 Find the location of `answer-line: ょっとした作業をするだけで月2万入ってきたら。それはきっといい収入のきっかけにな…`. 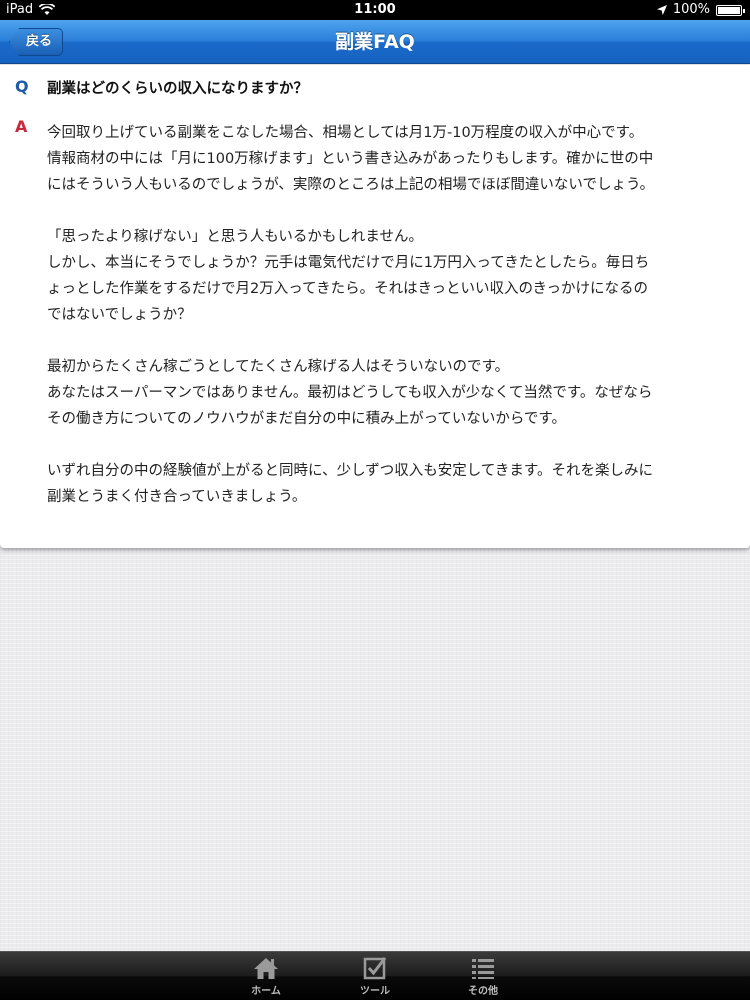

answer-line: ょっとした作業をするだけで月2万入ってきたら。それはきっといい収入のきっかけにな… is located at coordinates (347, 289).